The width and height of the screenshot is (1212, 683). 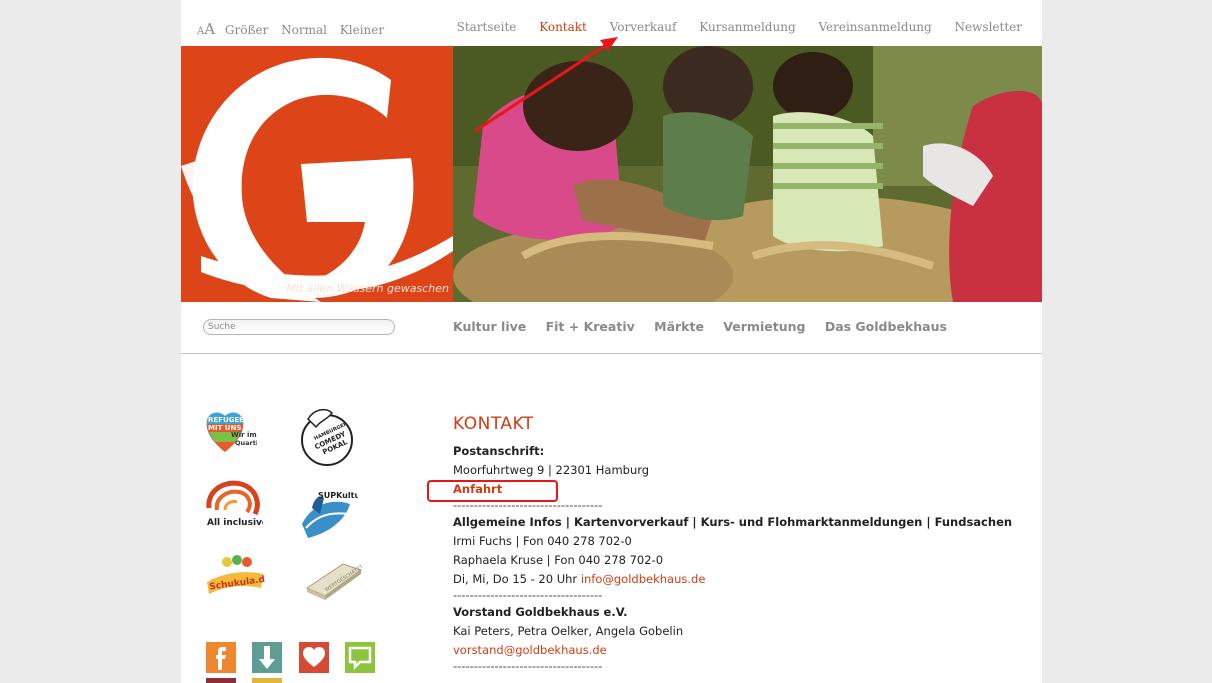 What do you see at coordinates (210, 29) in the screenshot?
I see `font-size-large-icon: A` at bounding box center [210, 29].